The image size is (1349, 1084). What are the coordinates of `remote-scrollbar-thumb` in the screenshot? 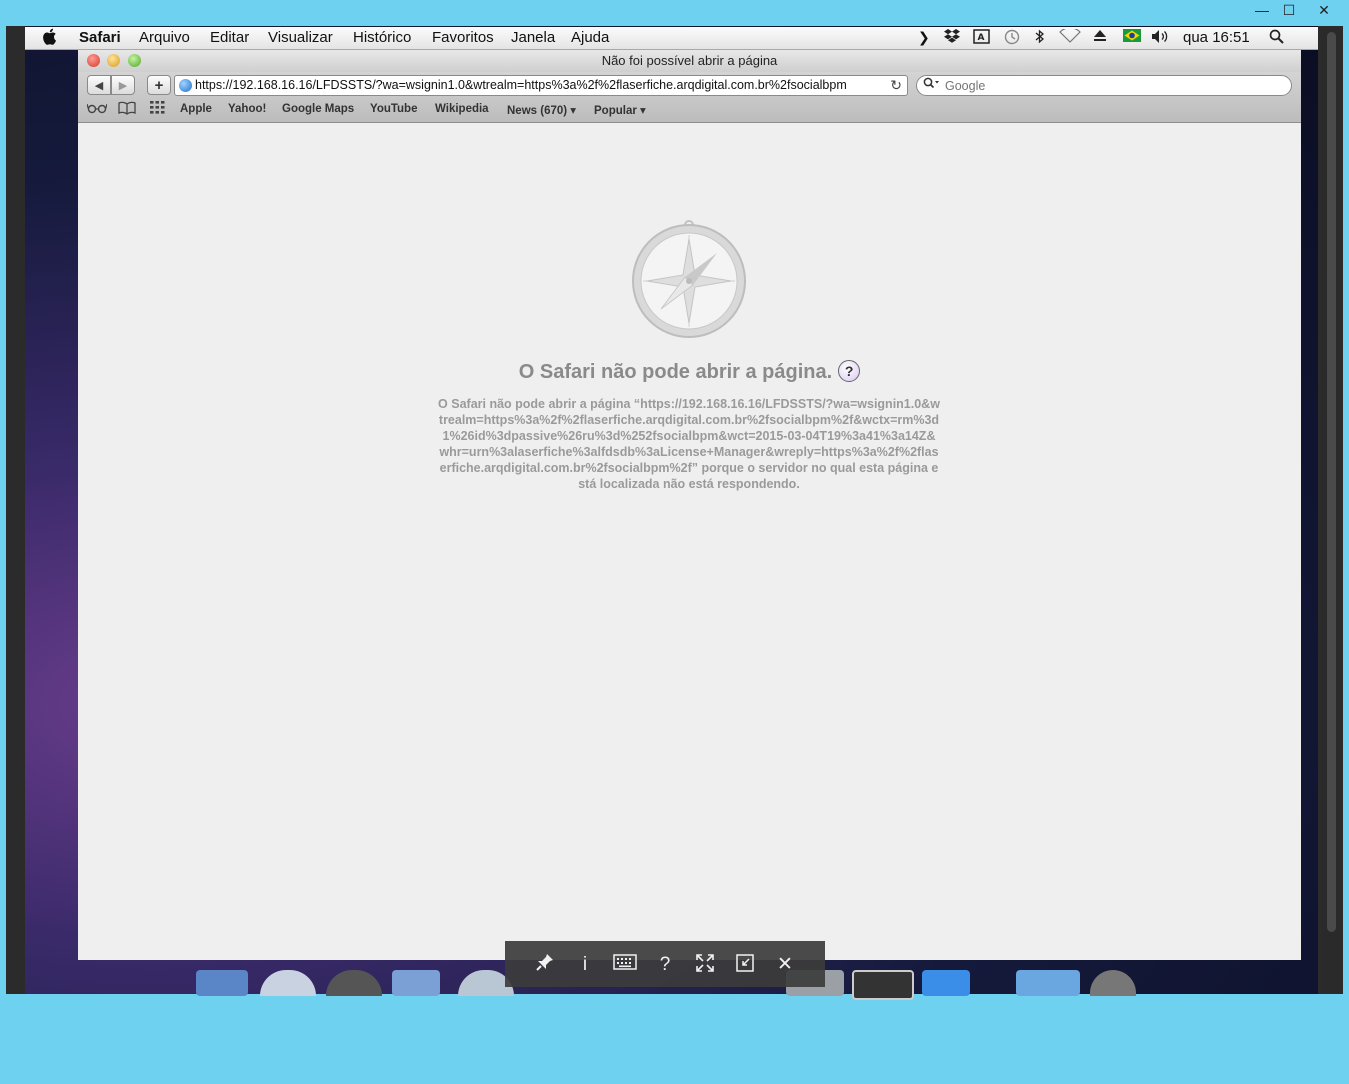 It's located at (1331, 482).